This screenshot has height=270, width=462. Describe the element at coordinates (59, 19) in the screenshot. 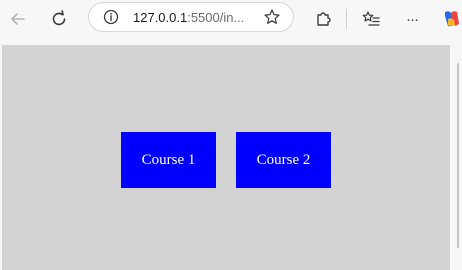

I see `refresh-icon` at that location.